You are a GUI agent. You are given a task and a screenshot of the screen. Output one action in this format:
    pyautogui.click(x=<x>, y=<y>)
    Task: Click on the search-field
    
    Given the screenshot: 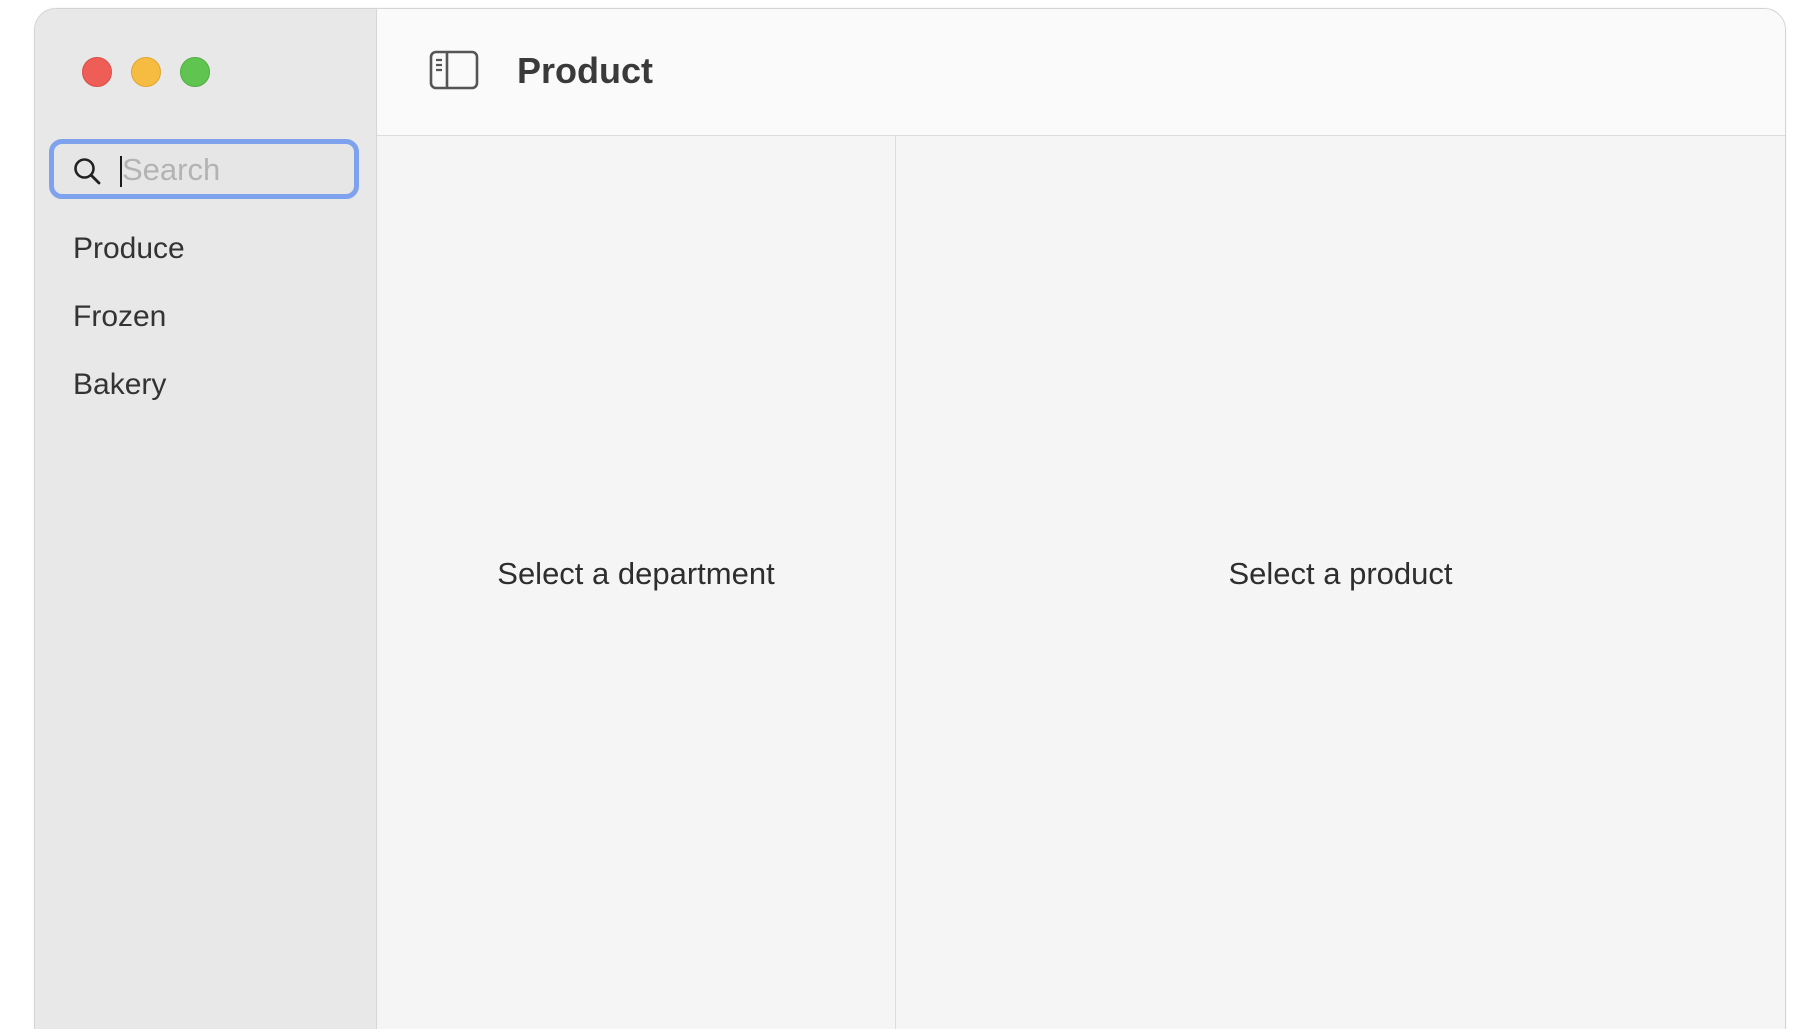 What is the action you would take?
    pyautogui.click(x=204, y=169)
    